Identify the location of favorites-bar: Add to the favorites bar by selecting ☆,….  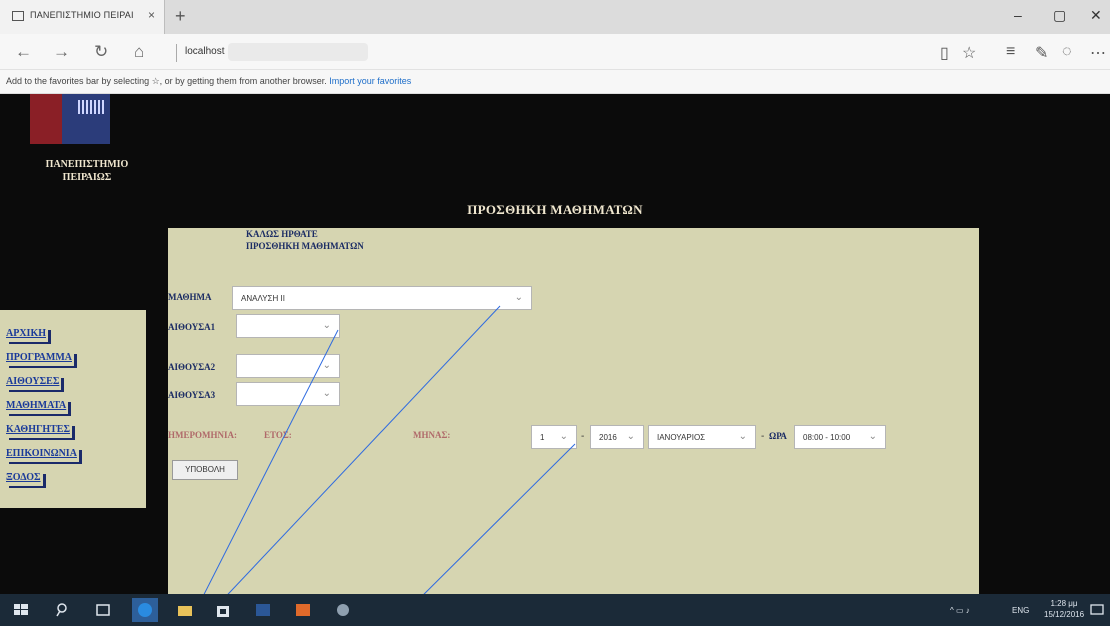
(555, 82).